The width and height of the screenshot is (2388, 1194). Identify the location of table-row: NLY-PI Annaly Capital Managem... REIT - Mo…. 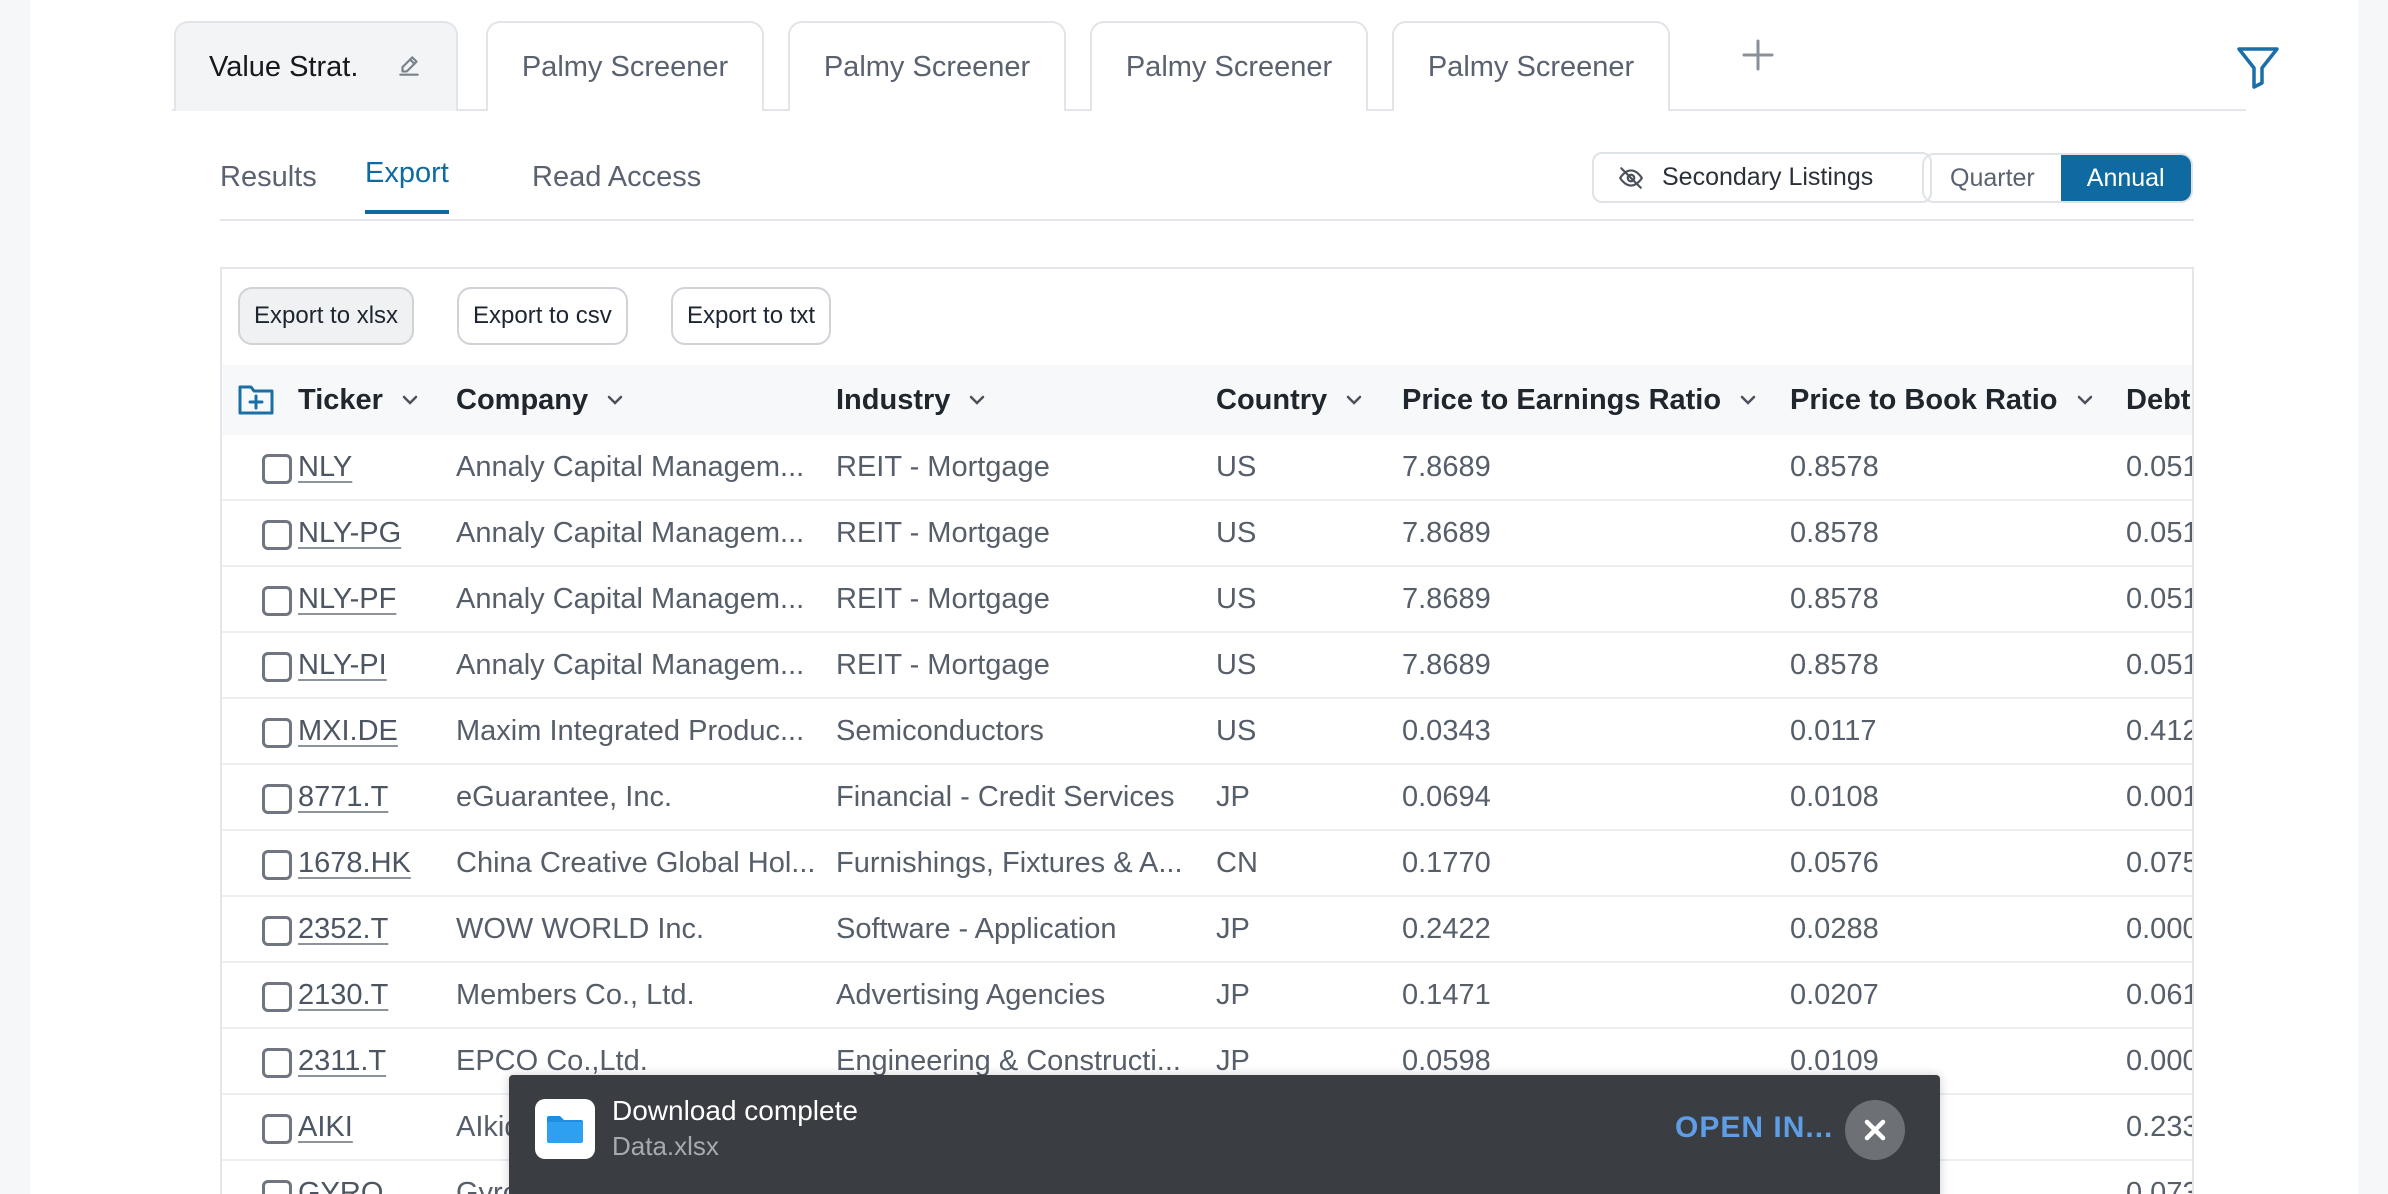
(1207, 666).